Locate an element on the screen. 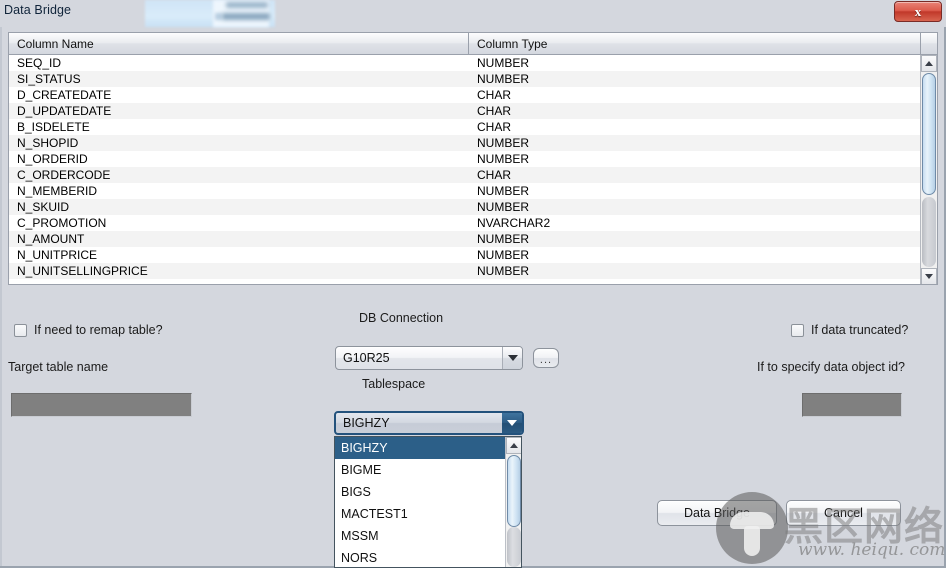 The image size is (946, 568). data-bridge-button: Data Bridge is located at coordinates (717, 513).